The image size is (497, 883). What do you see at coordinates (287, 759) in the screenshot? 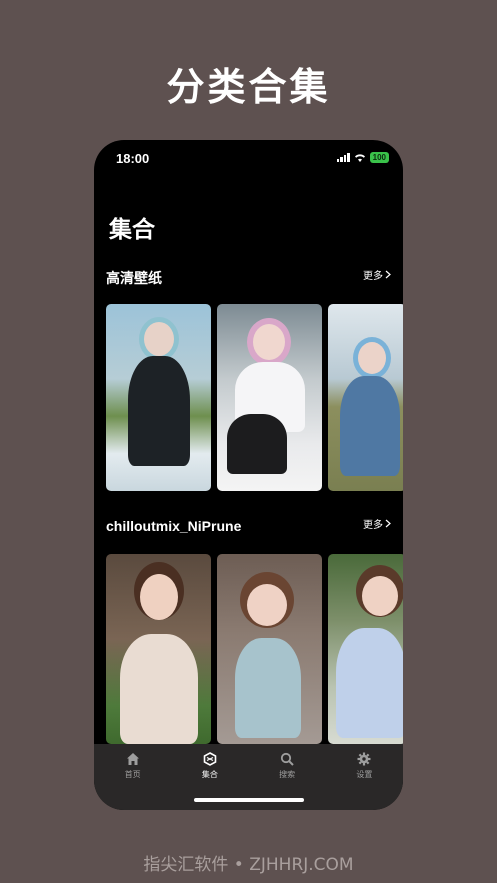
I see `search-icon` at bounding box center [287, 759].